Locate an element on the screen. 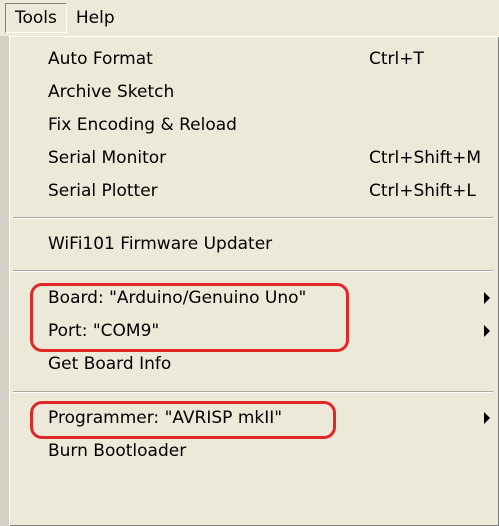 The image size is (499, 526). menu-item-label: Serial Plotter is located at coordinates (103, 190).